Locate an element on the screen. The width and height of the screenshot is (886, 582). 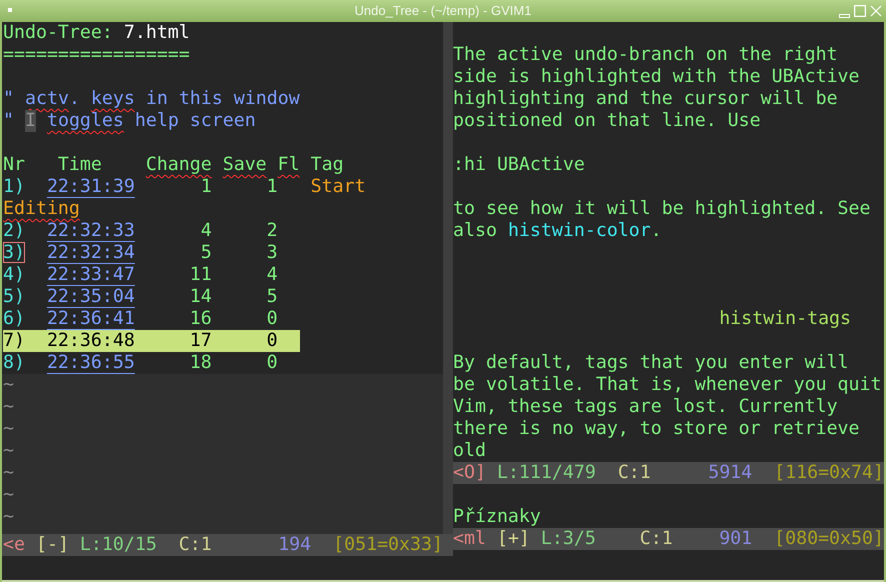
change-cell-text: 16 is located at coordinates (200, 319).